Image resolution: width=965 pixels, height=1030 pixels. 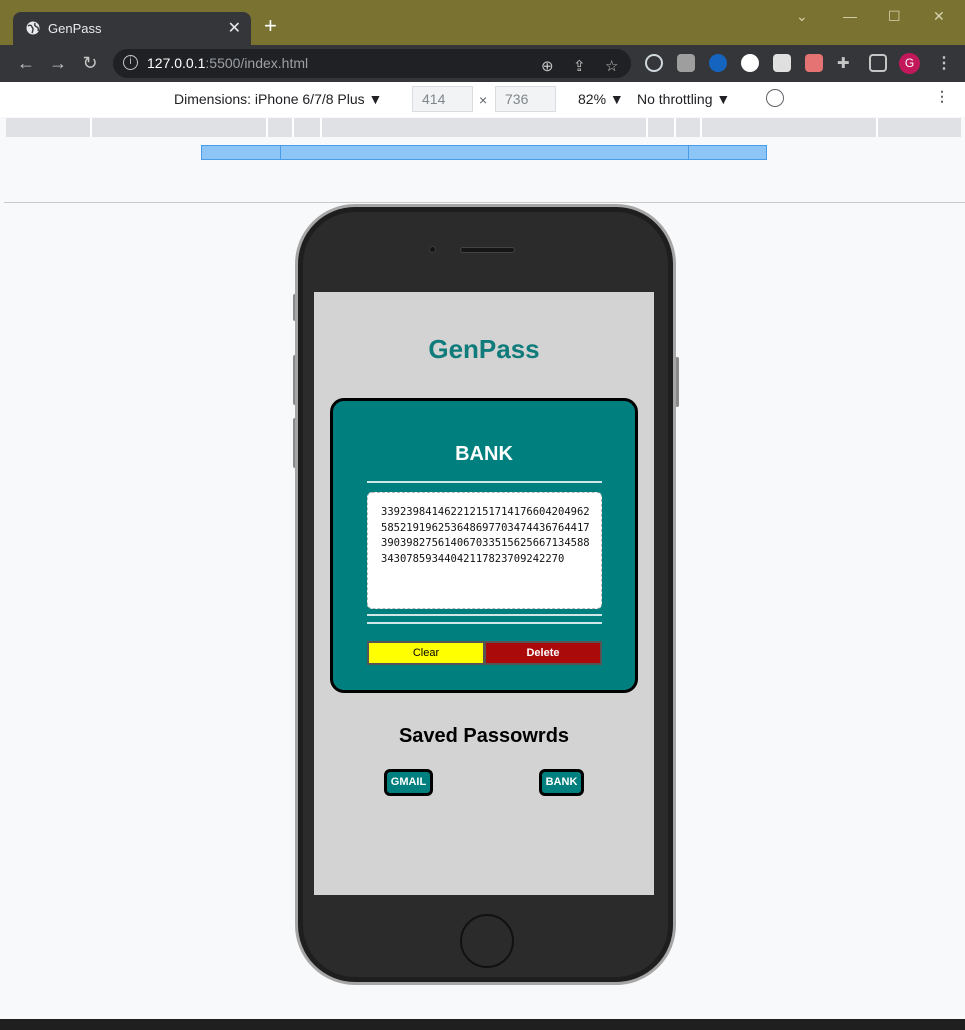 I want to click on address-bar: i 127.0.0.1:5500/index.html ⊕ ⇪ ☆, so click(x=372, y=63).